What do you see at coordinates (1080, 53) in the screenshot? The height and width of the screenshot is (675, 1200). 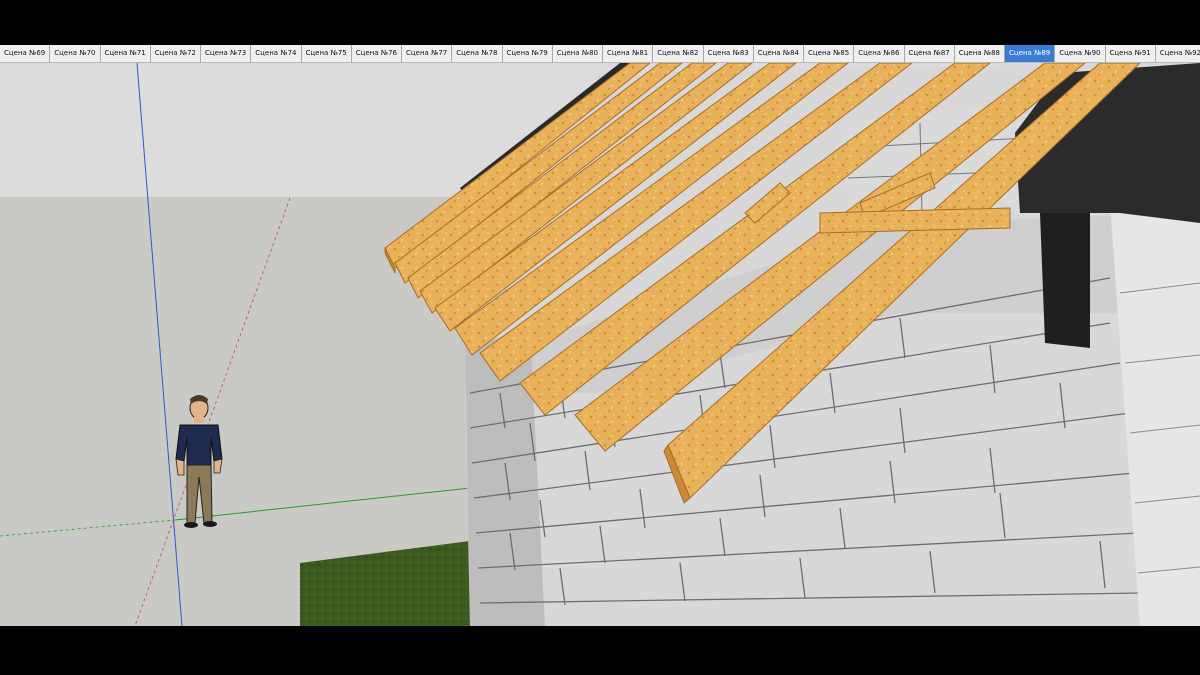 I see `scene-tab: Сцена №90` at bounding box center [1080, 53].